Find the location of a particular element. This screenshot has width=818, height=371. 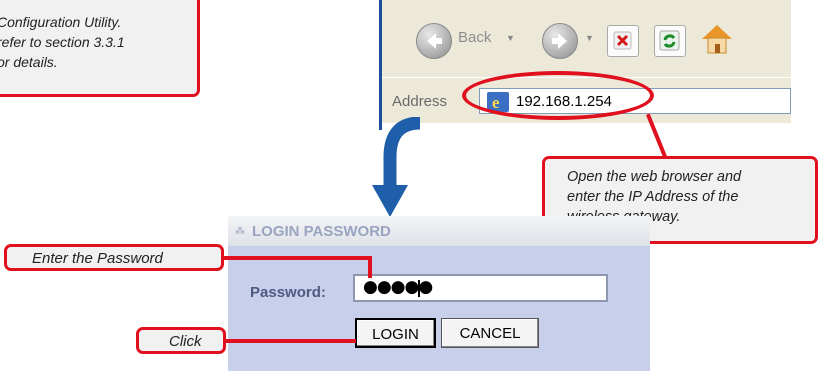

forward-button is located at coordinates (560, 41).